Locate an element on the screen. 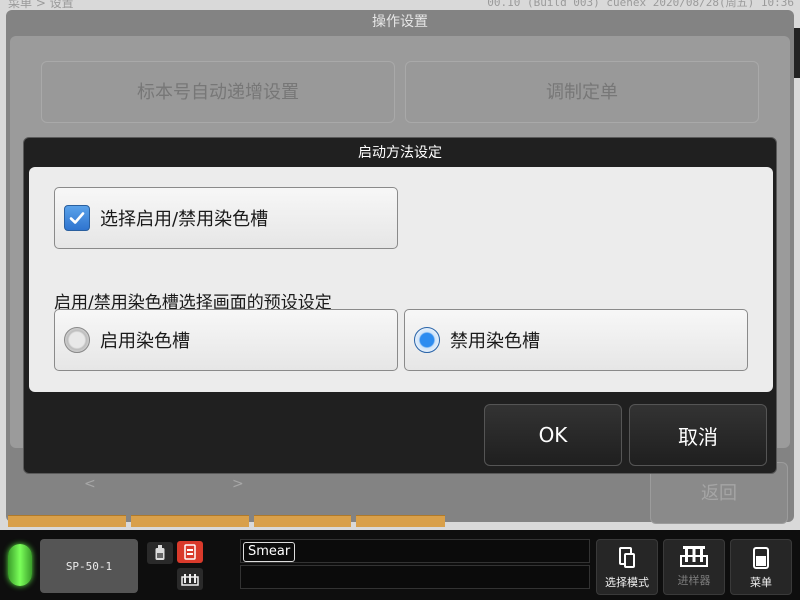  reagent-bottle-icon is located at coordinates (160, 553).